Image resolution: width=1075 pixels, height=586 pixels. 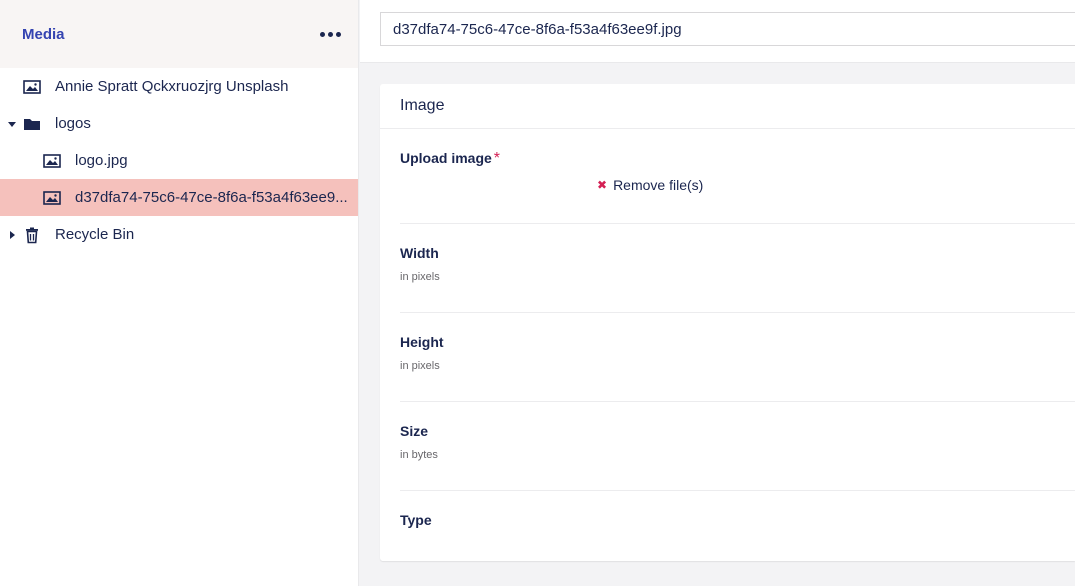 What do you see at coordinates (727, 29) in the screenshot?
I see `media-name-input` at bounding box center [727, 29].